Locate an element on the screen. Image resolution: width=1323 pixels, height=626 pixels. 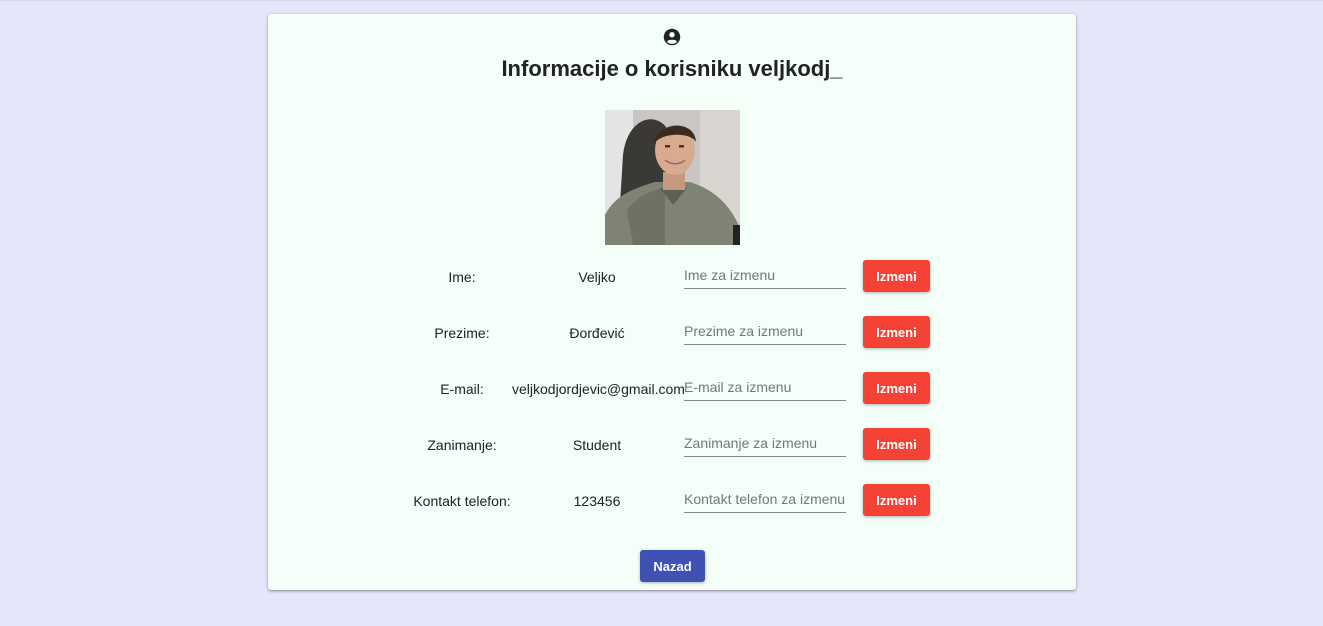
avatar is located at coordinates (672, 177).